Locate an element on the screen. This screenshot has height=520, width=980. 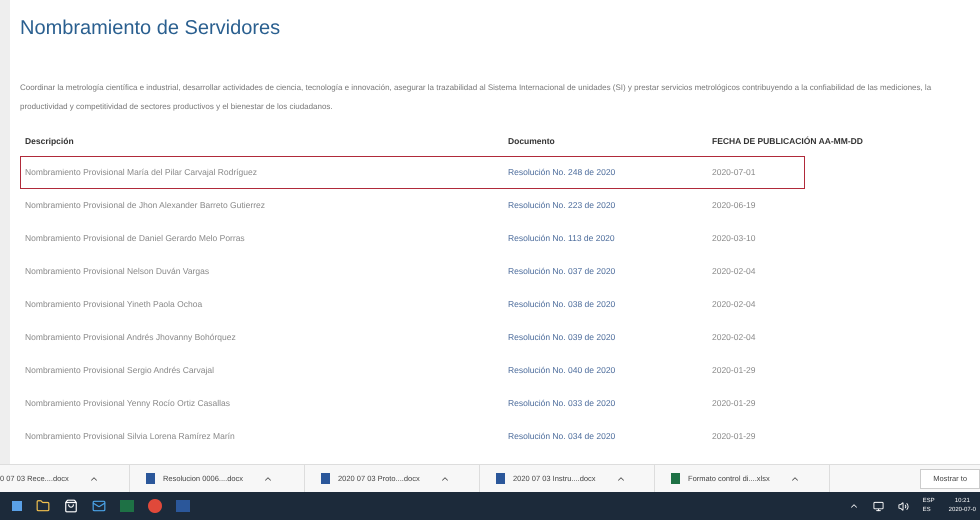
column-header: Documento is located at coordinates (532, 141).